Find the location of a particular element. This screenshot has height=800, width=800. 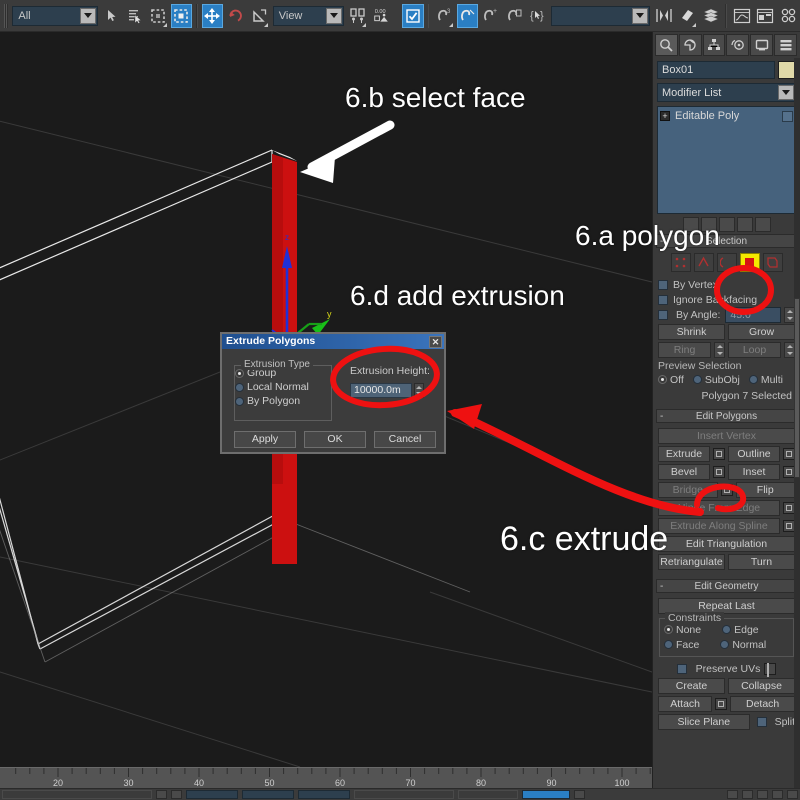

extrusion-type-group-radio is located at coordinates (239, 373).